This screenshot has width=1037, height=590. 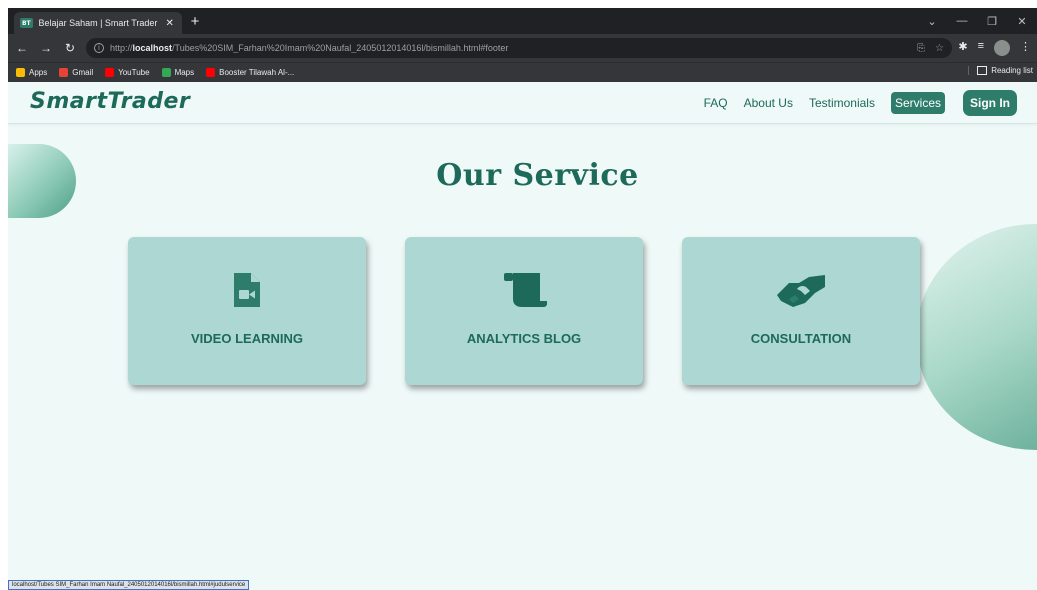 What do you see at coordinates (177, 72) in the screenshot?
I see `bookmark-maps: Maps` at bounding box center [177, 72].